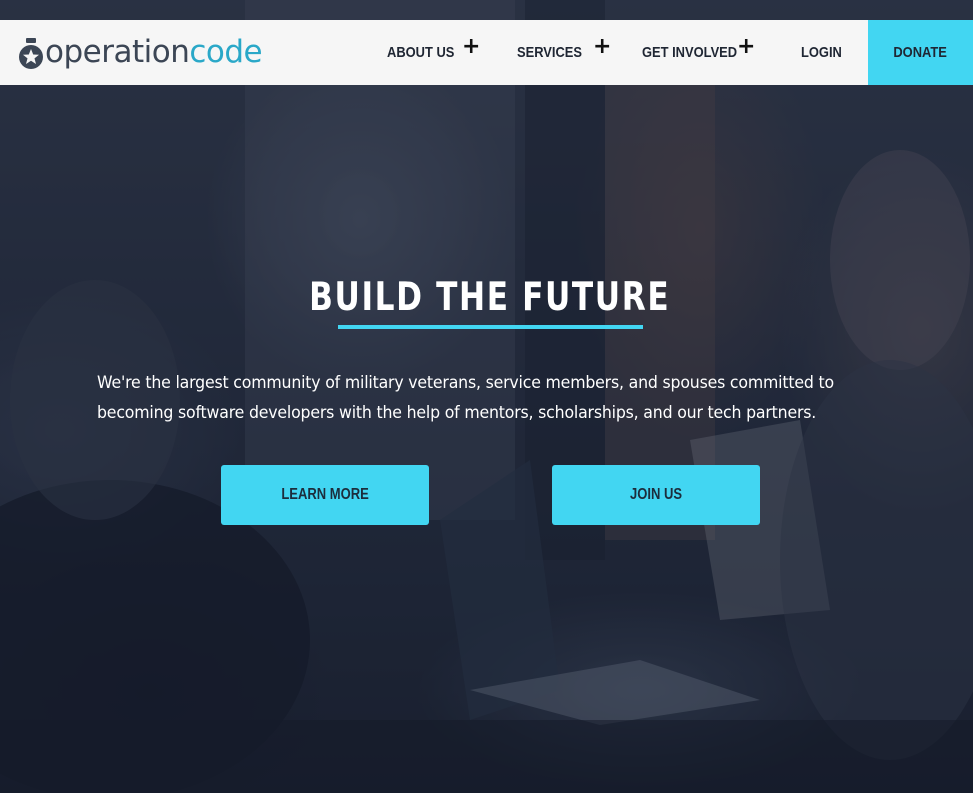 The image size is (973, 793). Describe the element at coordinates (746, 47) in the screenshot. I see `get-involved-expand-plus-icon: +` at that location.